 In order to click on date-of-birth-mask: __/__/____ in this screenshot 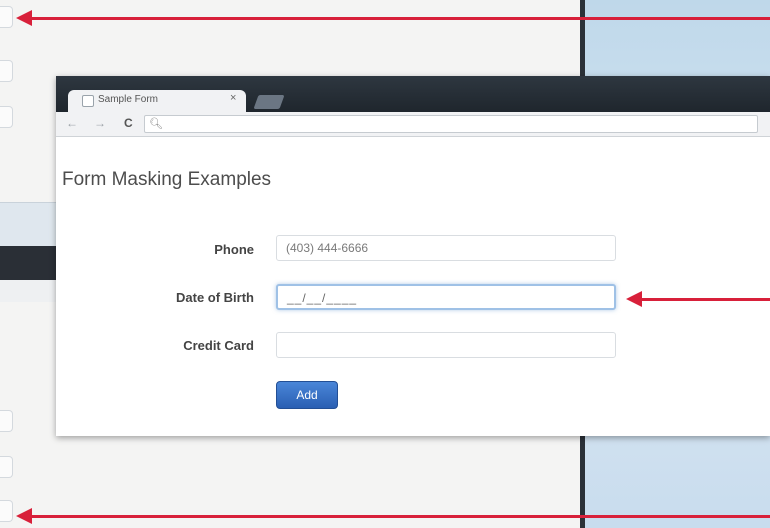, I will do `click(322, 298)`.